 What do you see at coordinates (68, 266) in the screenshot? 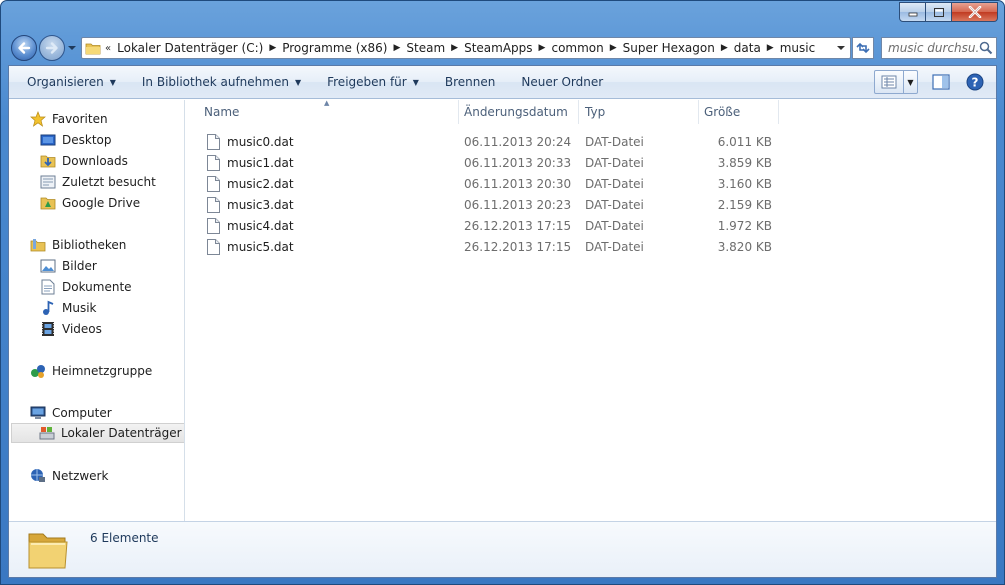
I see `nav-pictures: Bilder` at bounding box center [68, 266].